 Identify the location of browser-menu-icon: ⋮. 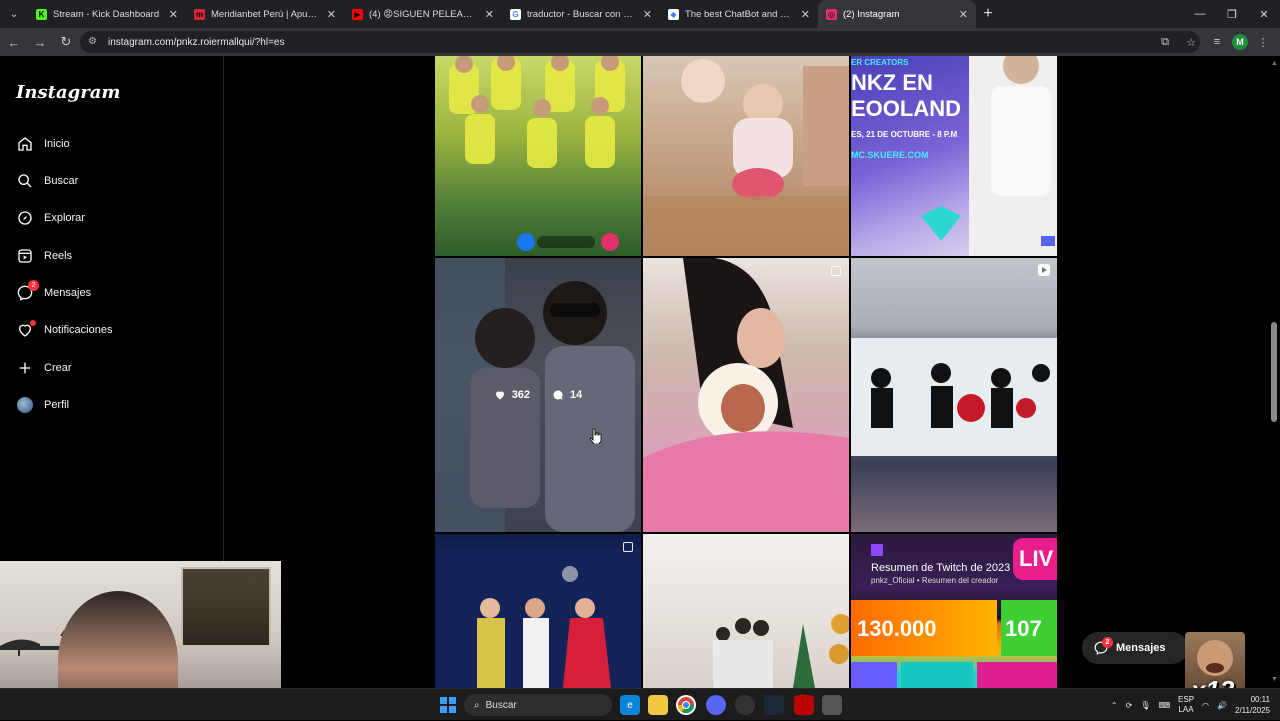
(1263, 42).